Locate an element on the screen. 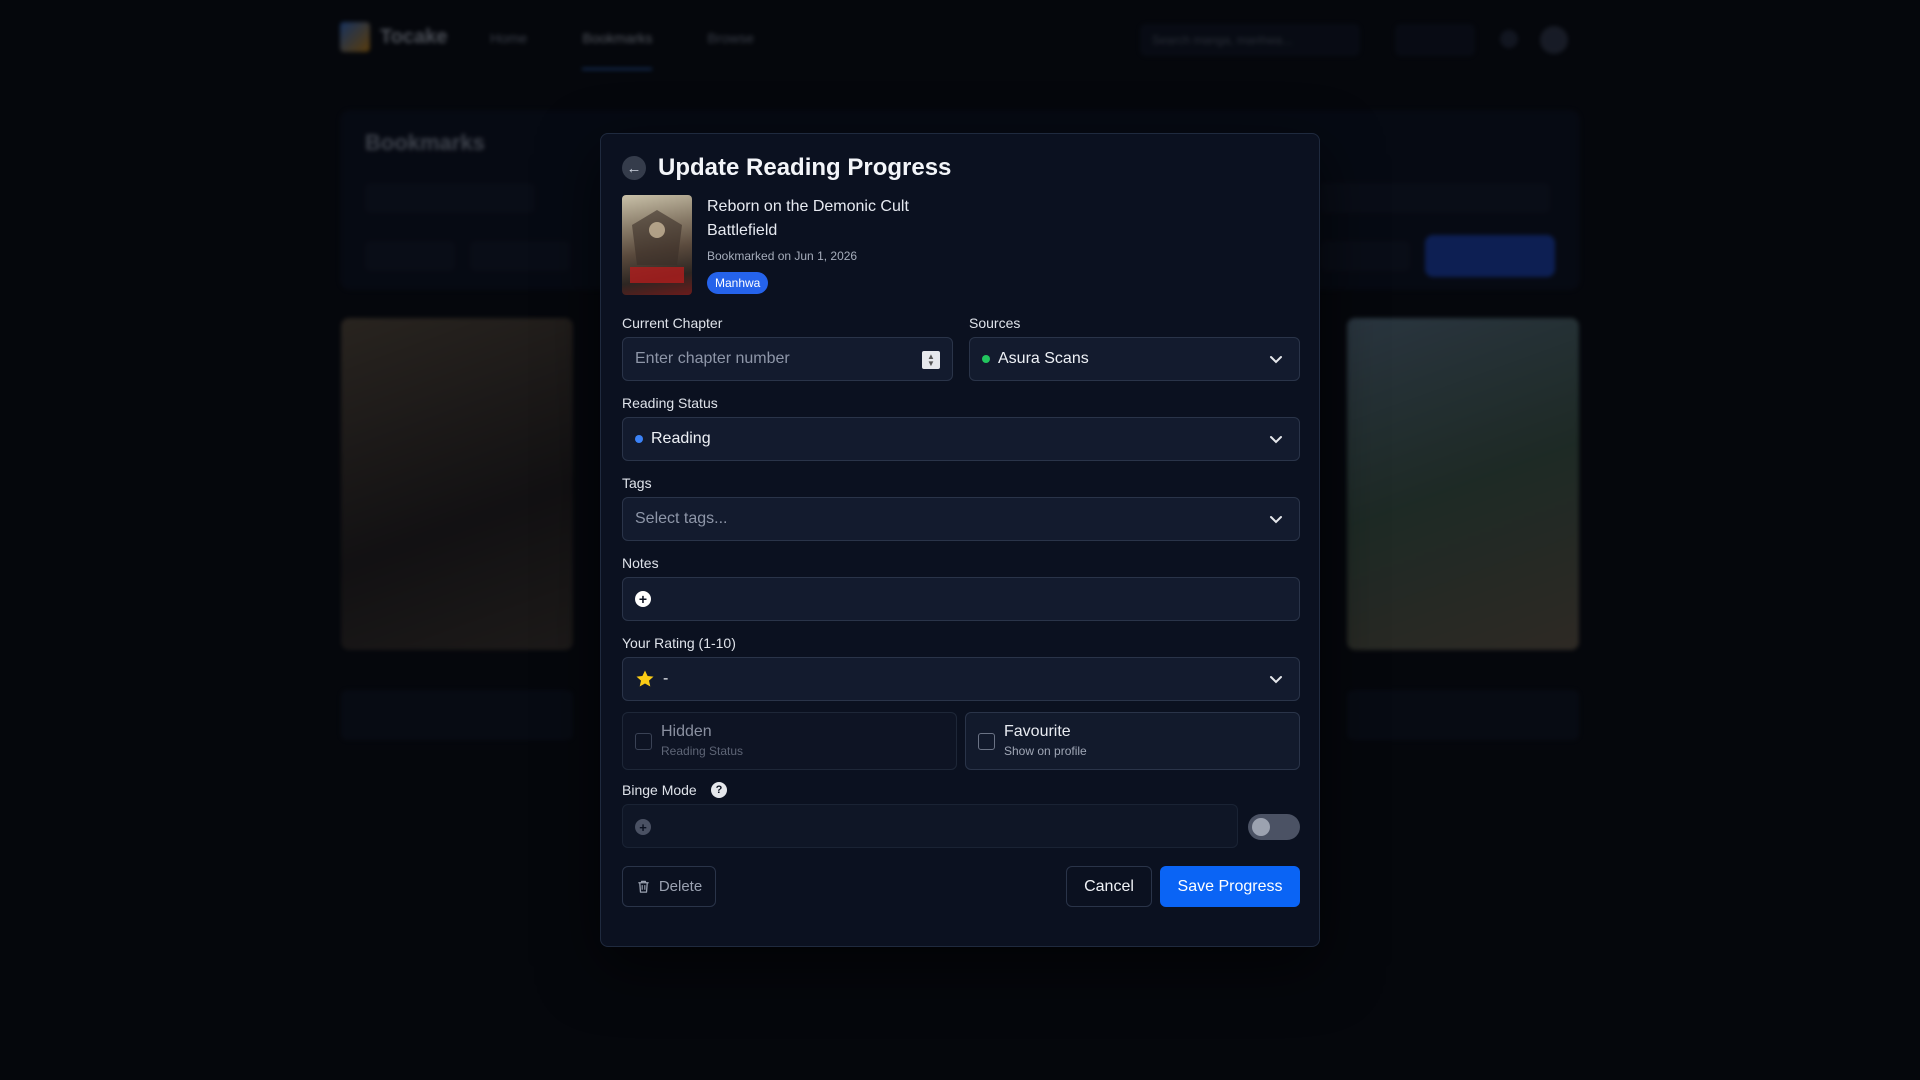 The image size is (1920, 1080). avatar is located at coordinates (1554, 40).